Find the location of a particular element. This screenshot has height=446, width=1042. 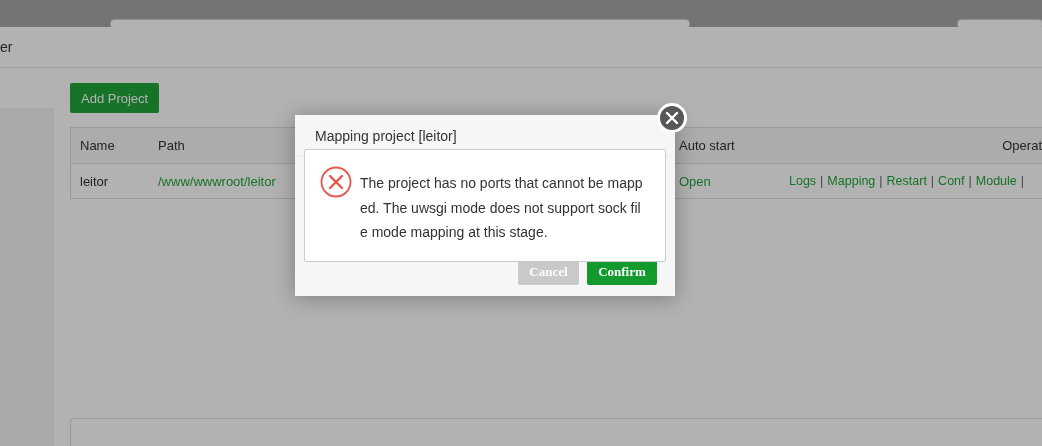

action-link: Module is located at coordinates (996, 181).